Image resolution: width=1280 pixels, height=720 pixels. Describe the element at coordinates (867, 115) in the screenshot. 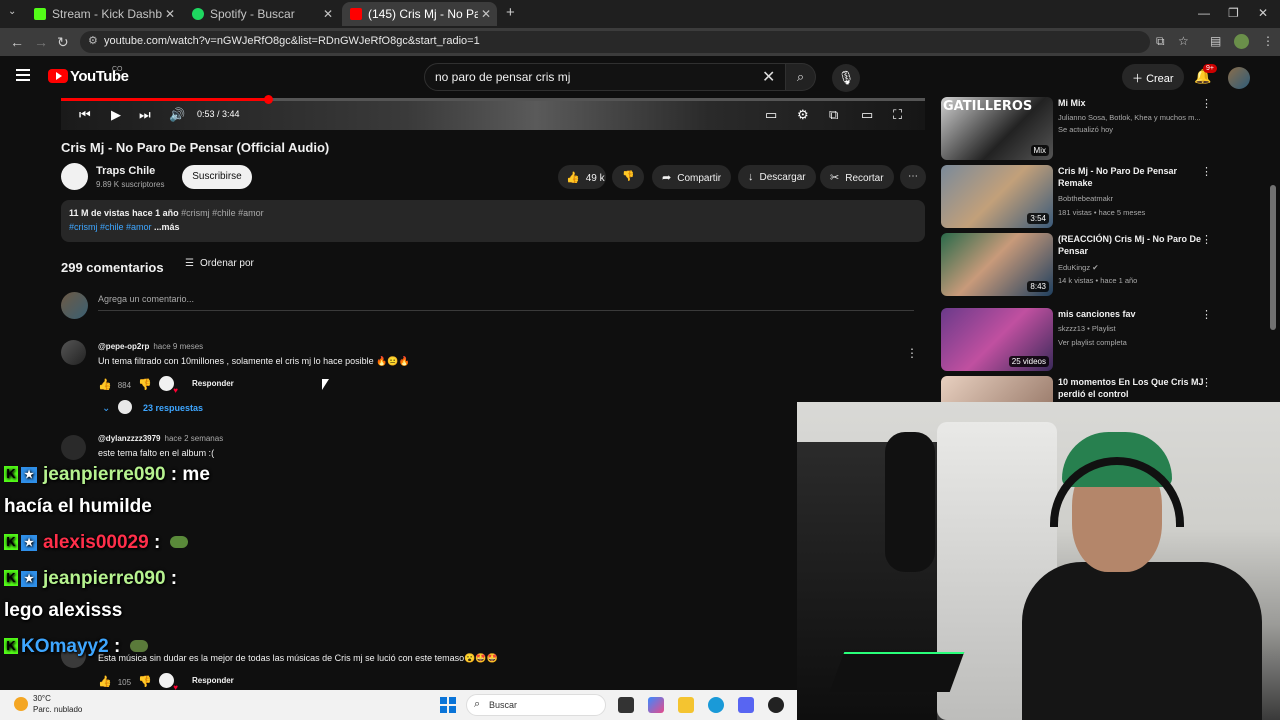

I see `theater-icon: ▭` at that location.